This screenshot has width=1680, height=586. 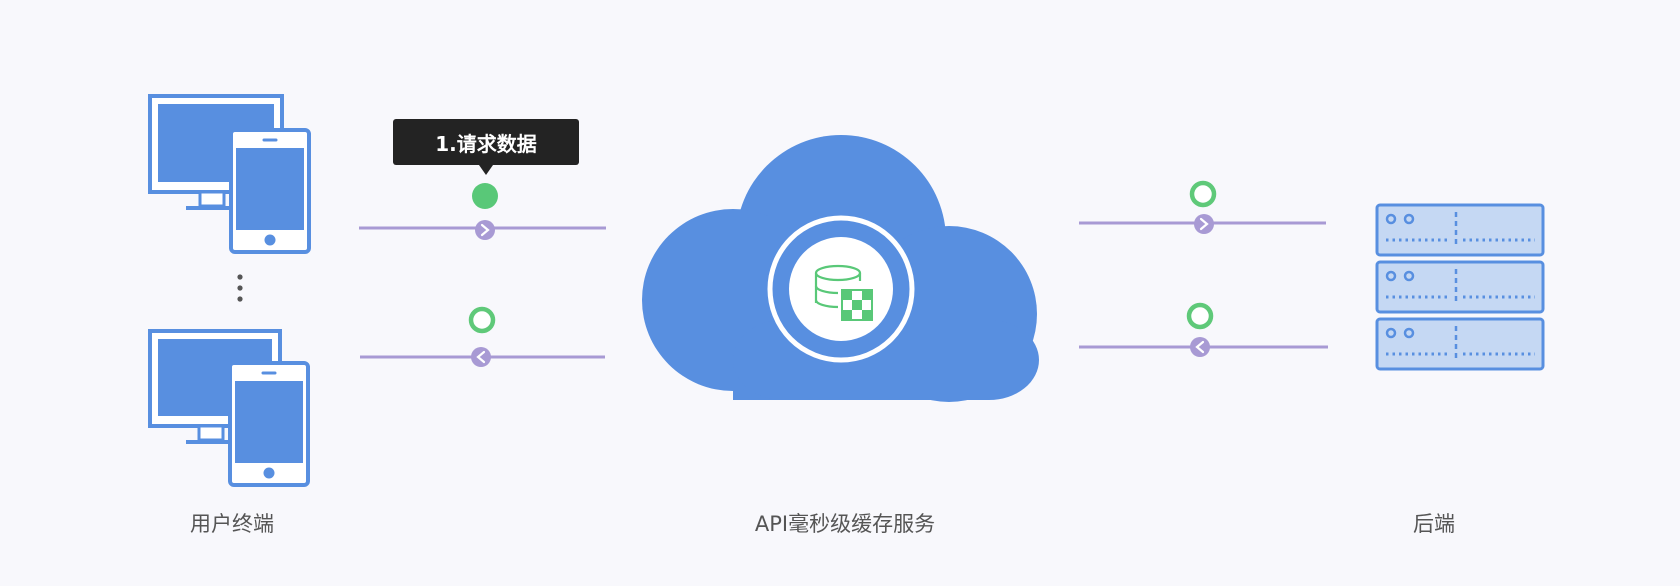 I want to click on step-tooltip: 1.请求数据, so click(x=486, y=147).